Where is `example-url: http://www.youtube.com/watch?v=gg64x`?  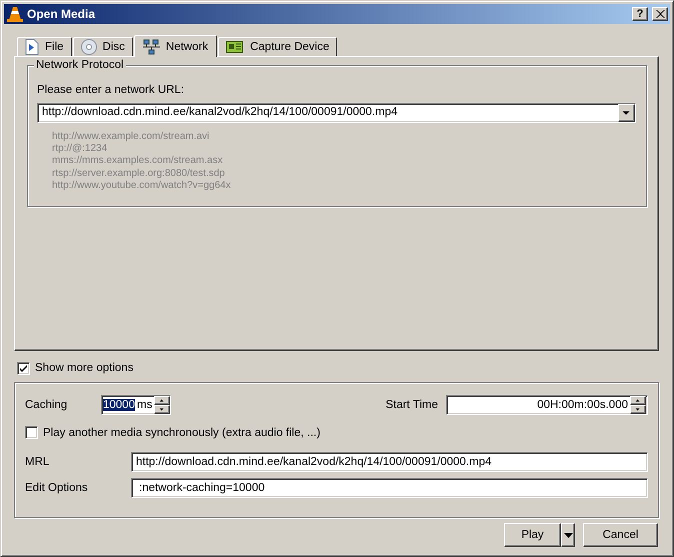 example-url: http://www.youtube.com/watch?v=gg64x is located at coordinates (142, 186).